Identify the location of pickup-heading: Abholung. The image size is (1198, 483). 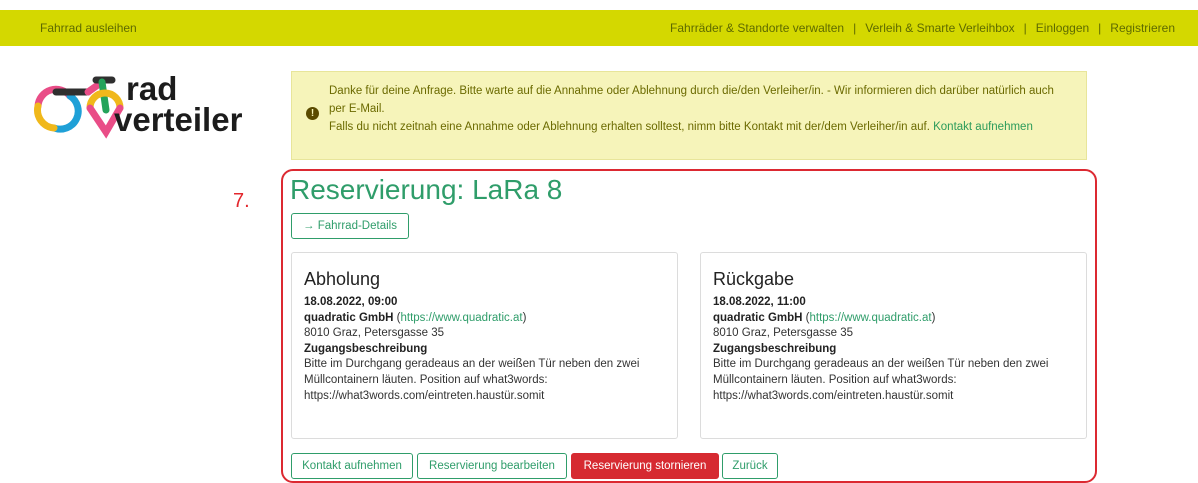
(342, 279).